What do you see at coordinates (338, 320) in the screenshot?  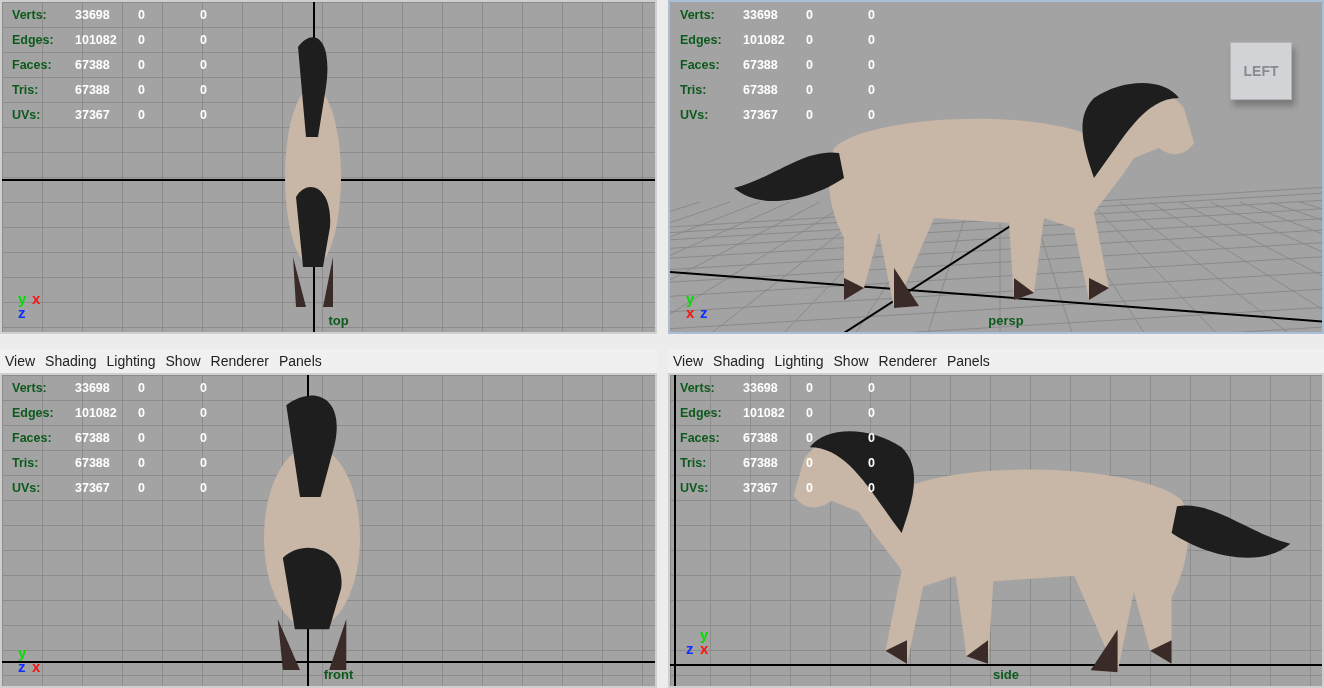 I see `camera-label: top` at bounding box center [338, 320].